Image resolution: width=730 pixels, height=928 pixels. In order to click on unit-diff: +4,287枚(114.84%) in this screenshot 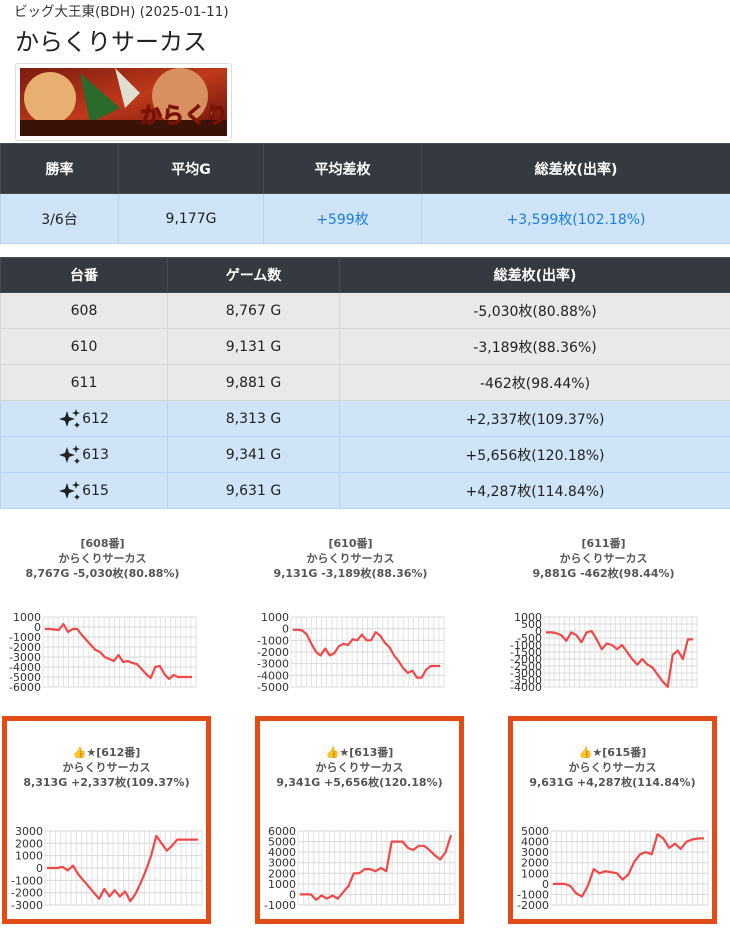, I will do `click(534, 490)`.